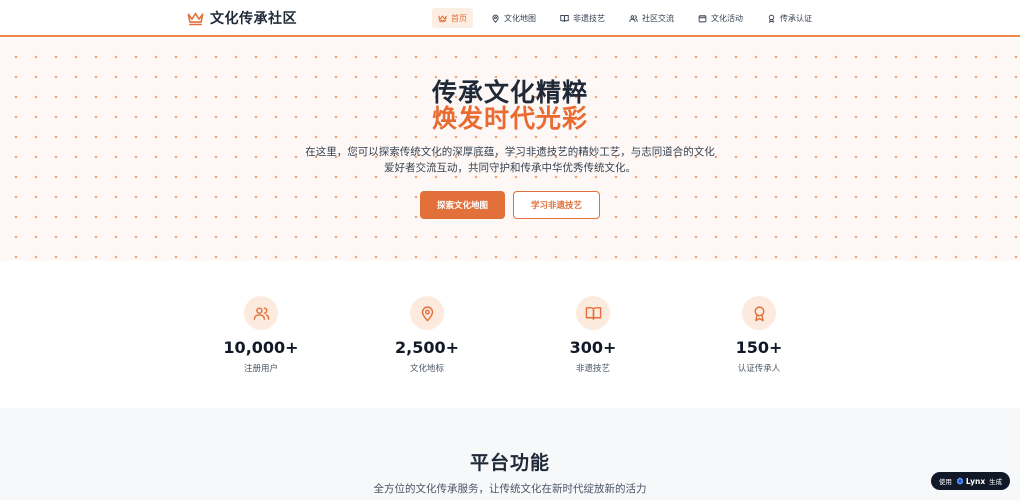 The image size is (1020, 500). What do you see at coordinates (593, 334) in the screenshot?
I see `stat-skills: 300+ 非遗技艺` at bounding box center [593, 334].